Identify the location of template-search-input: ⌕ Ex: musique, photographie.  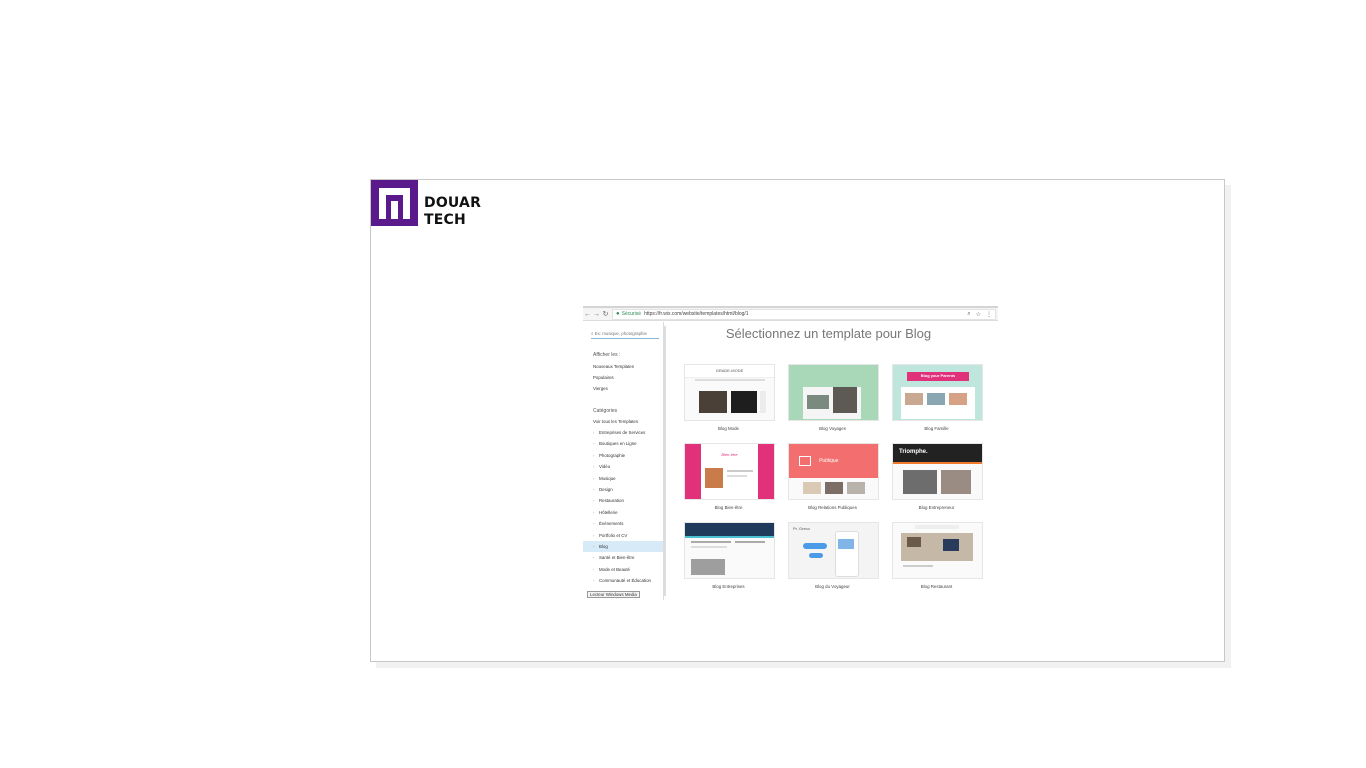
(625, 335).